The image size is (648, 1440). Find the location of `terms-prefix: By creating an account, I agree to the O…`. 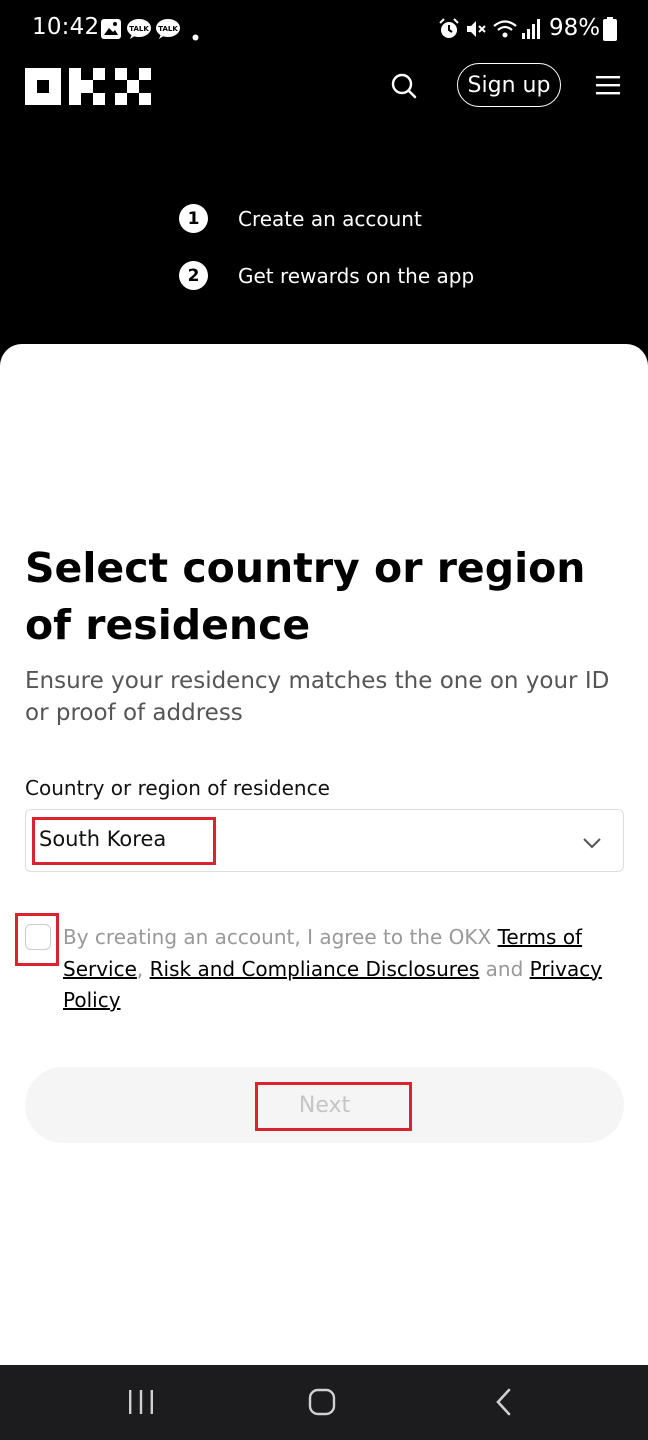

terms-prefix: By creating an account, I agree to the O… is located at coordinates (280, 937).